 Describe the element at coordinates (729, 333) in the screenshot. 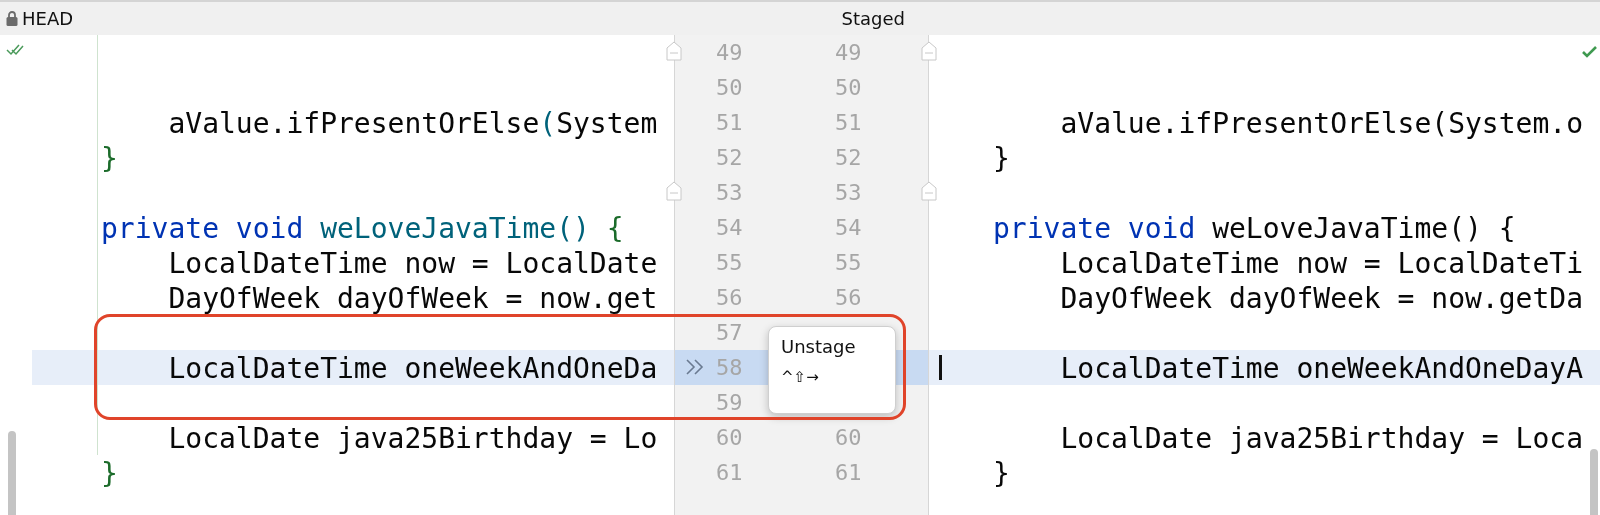

I see `line-number: 57` at that location.